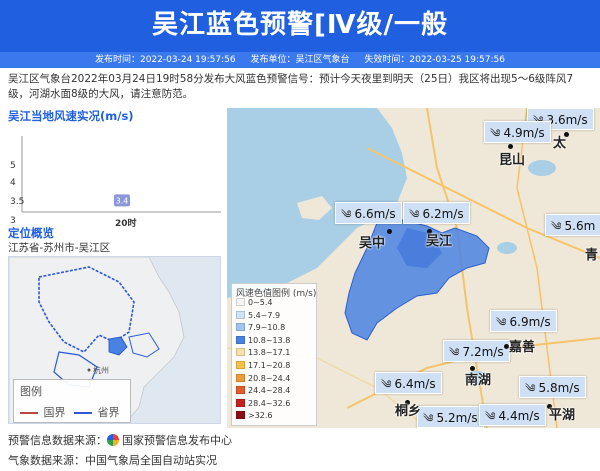  Describe the element at coordinates (165, 60) in the screenshot. I see `issue-time: 发布时间：2022-03-24 19:57:56` at that location.